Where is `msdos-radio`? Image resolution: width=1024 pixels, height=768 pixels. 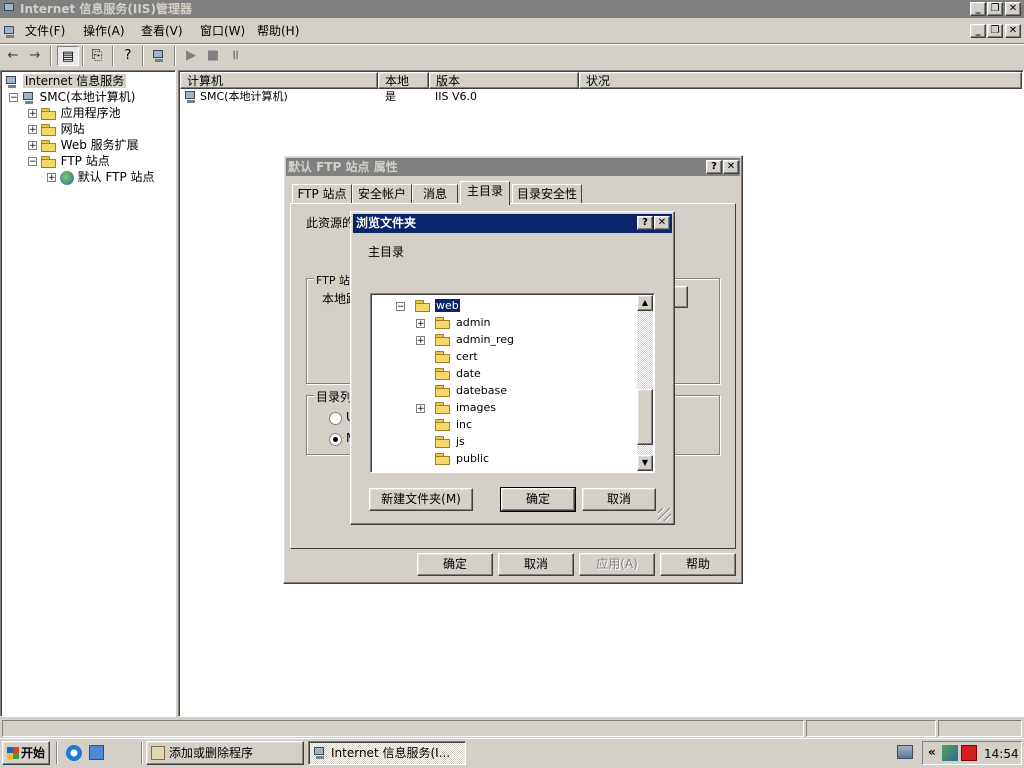
msdos-radio is located at coordinates (335, 439).